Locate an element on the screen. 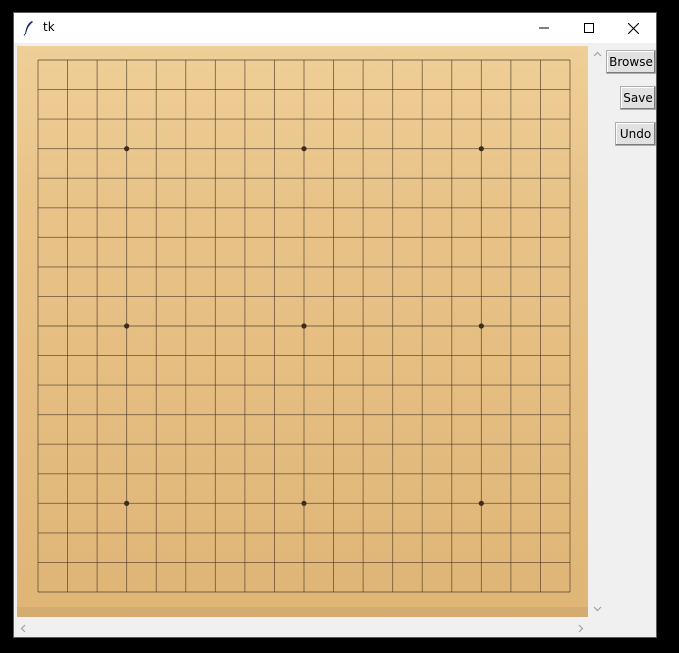  chevron-up-icon is located at coordinates (597, 54).